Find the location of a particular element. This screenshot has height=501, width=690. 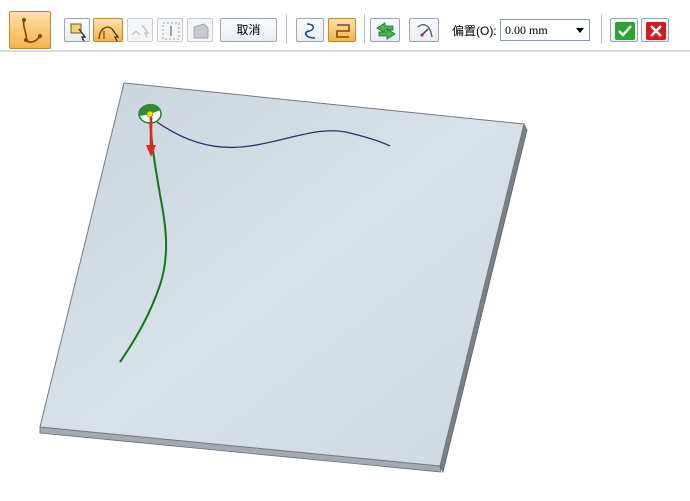

region-select-icon is located at coordinates (201, 31).